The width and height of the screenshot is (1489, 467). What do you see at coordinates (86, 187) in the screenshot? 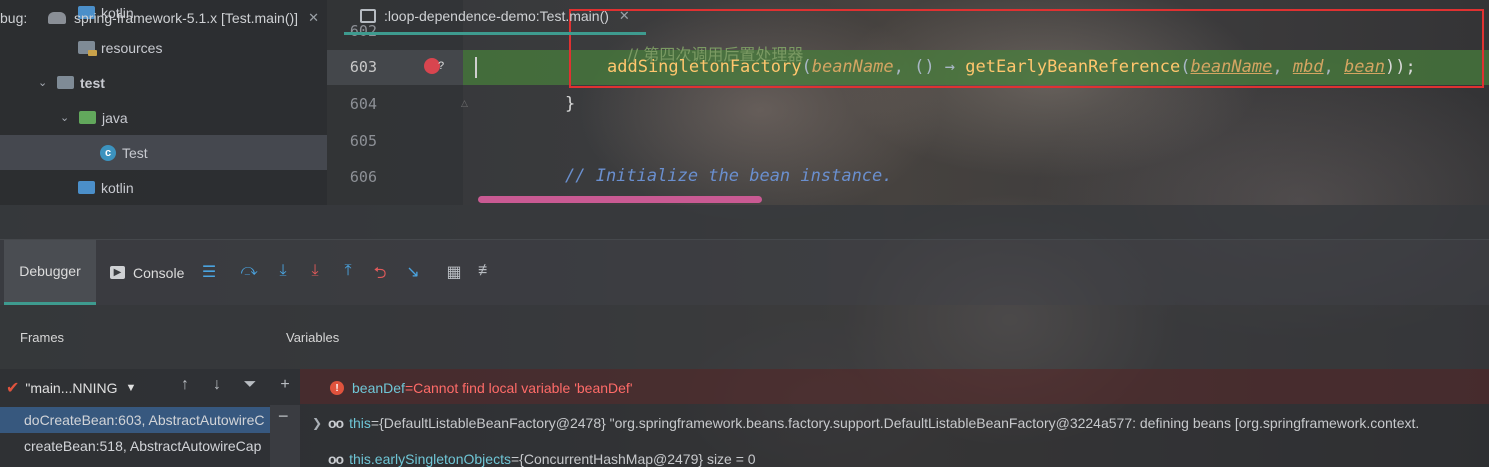
I see `folder-icon` at bounding box center [86, 187].